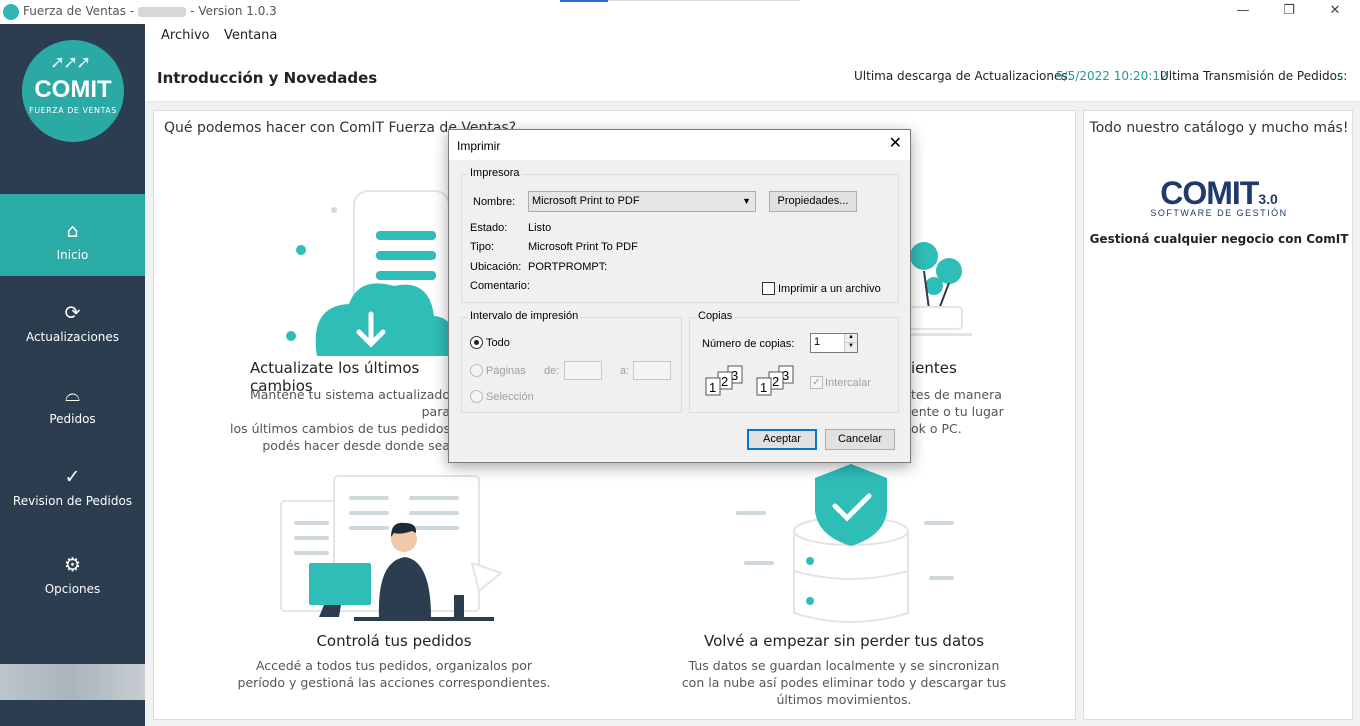  Describe the element at coordinates (584, 1) in the screenshot. I see `titlebar-accent-line` at that location.